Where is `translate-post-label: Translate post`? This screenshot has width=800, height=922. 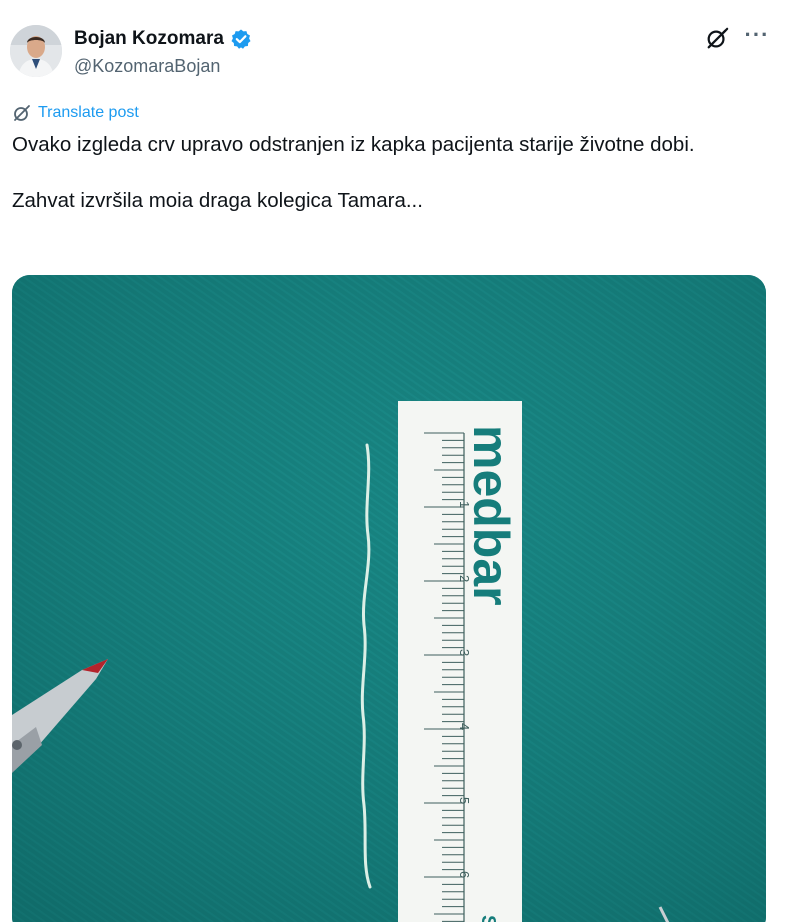 translate-post-label: Translate post is located at coordinates (88, 113).